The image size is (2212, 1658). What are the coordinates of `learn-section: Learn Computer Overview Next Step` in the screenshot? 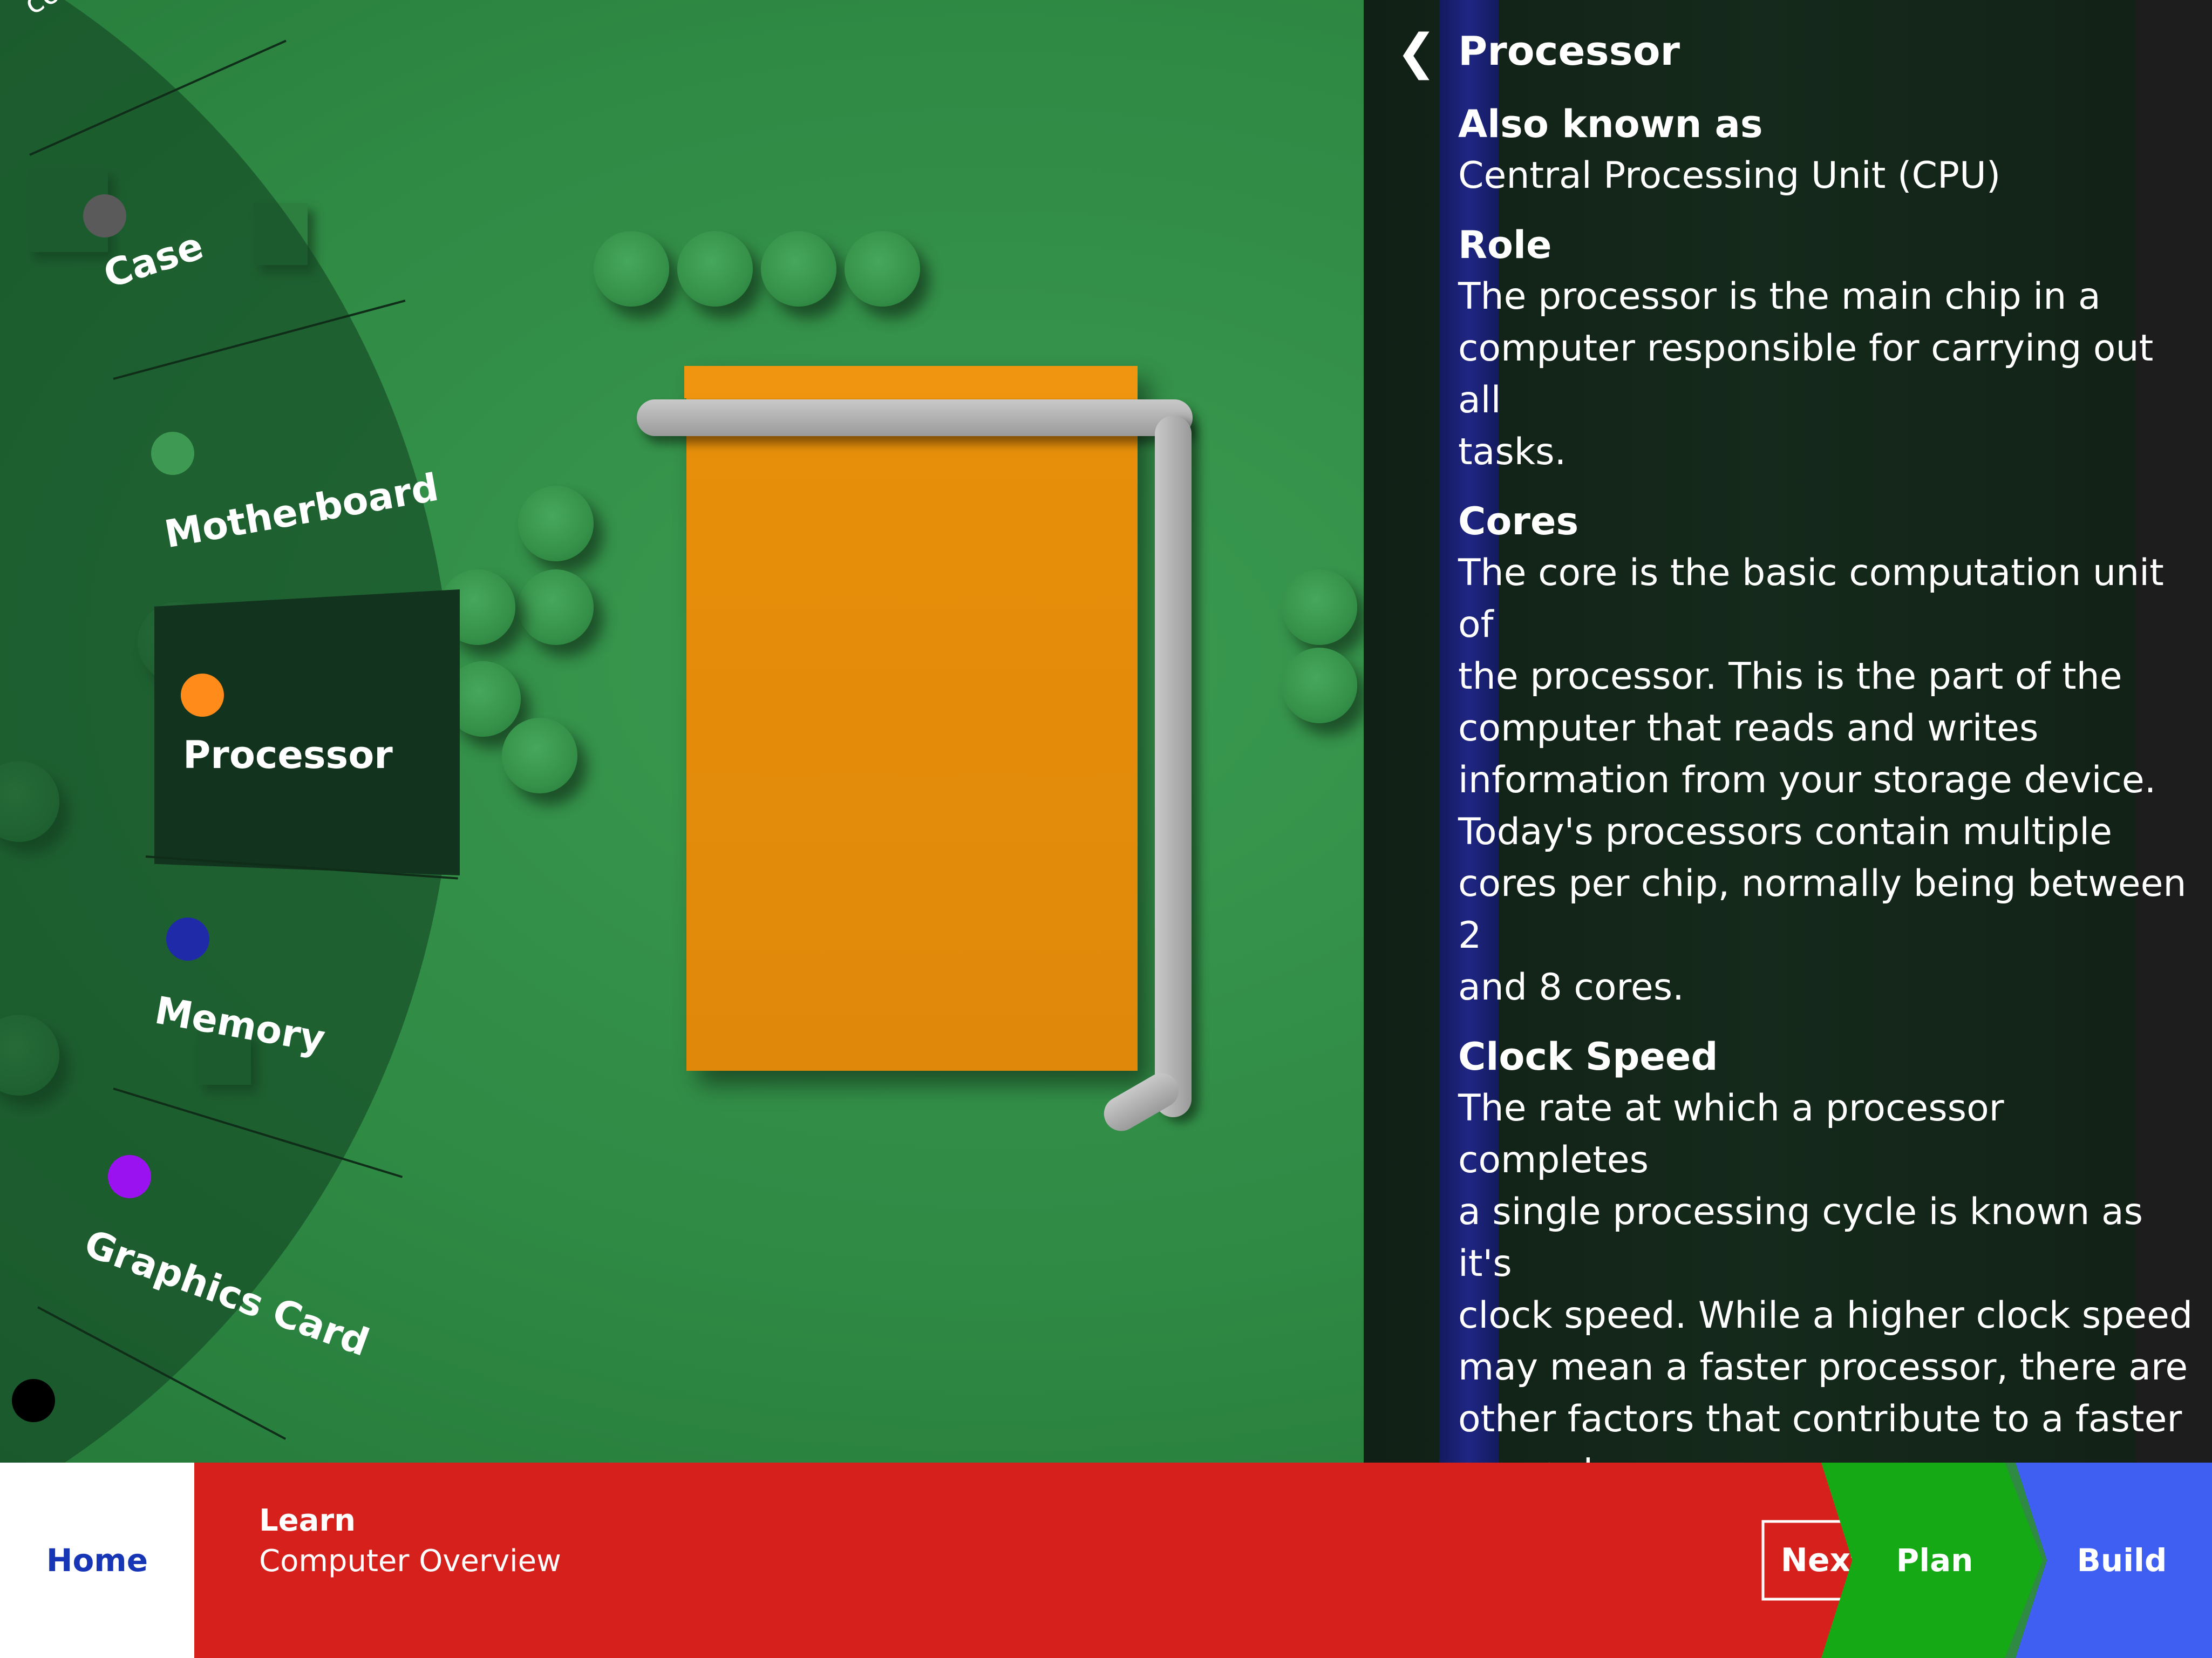 It's located at (1094, 1560).